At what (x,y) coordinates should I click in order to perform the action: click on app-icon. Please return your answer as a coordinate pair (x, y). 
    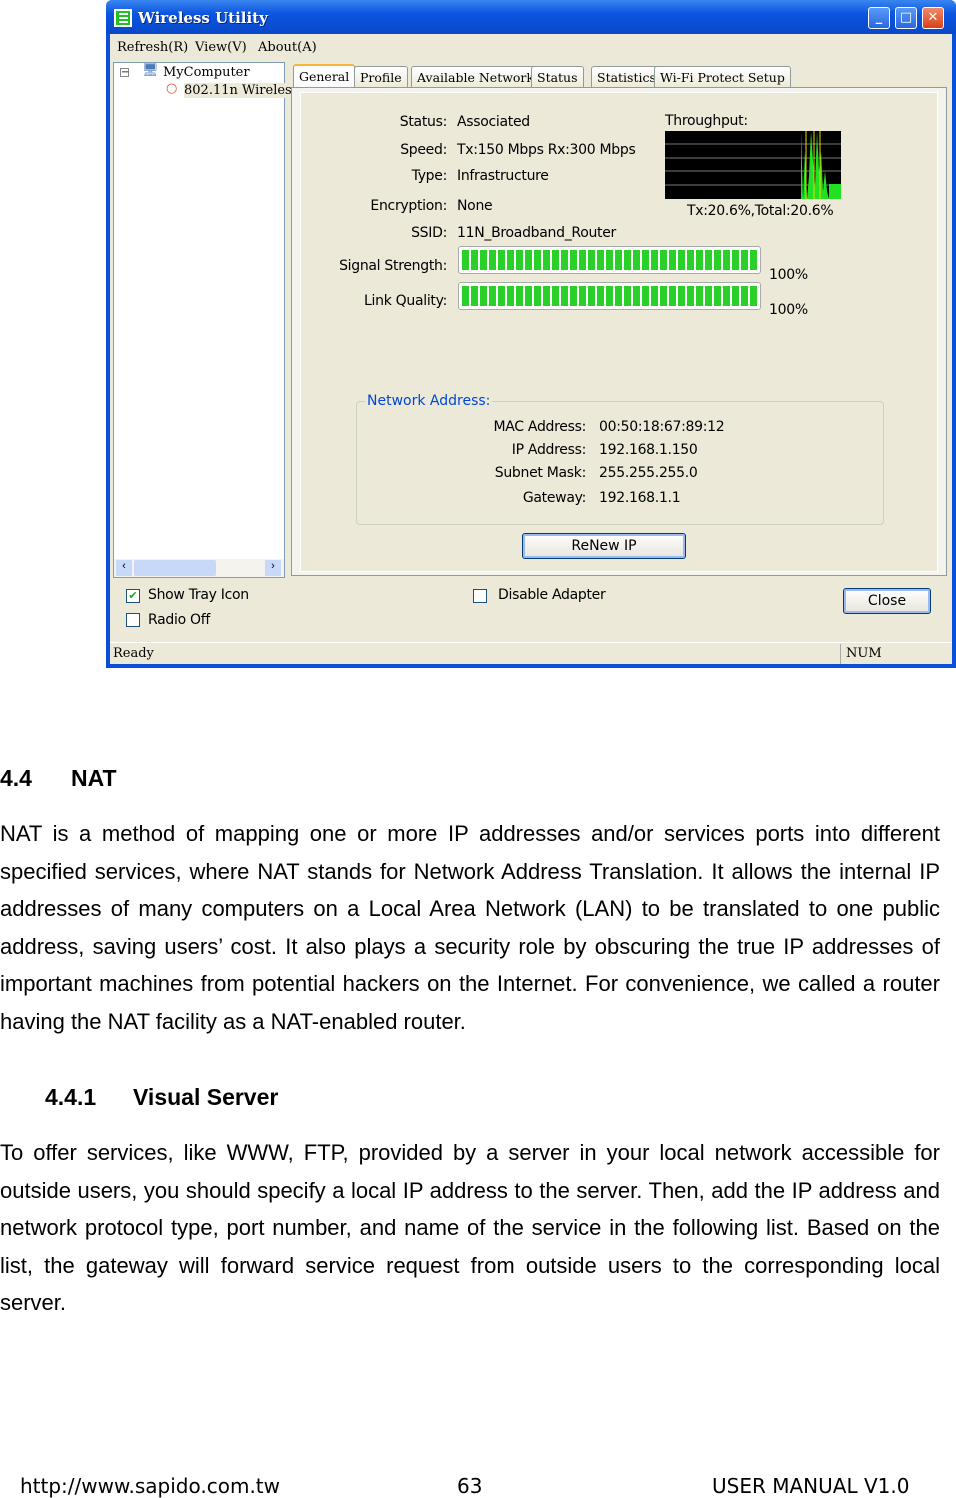
    Looking at the image, I should click on (123, 18).